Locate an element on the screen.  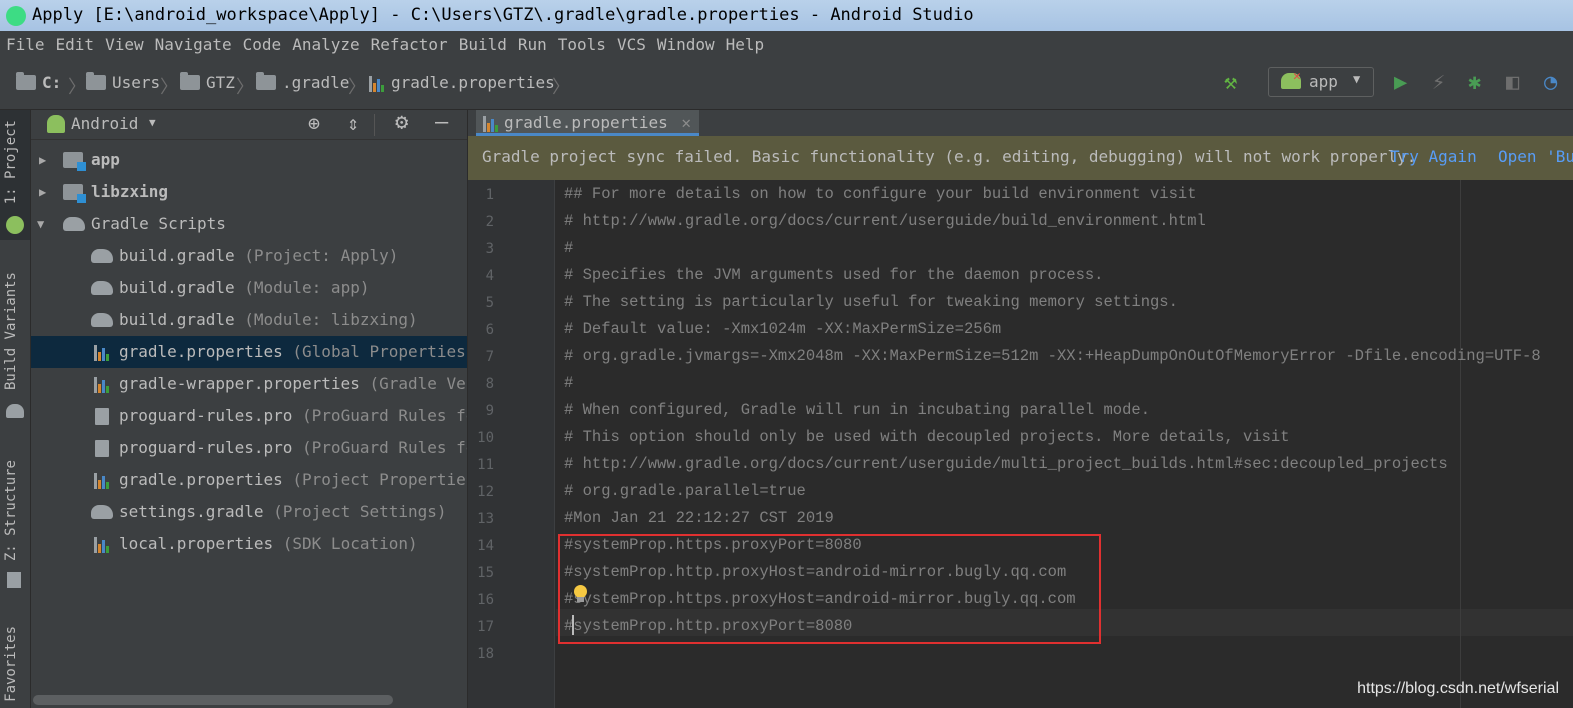
folder-icon is located at coordinates (266, 81).